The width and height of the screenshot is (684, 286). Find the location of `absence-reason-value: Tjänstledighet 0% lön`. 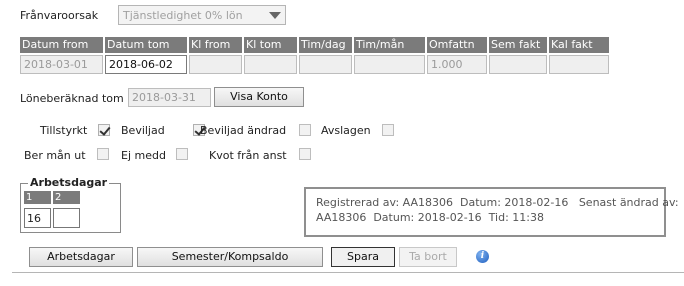

absence-reason-value: Tjänstledighet 0% lön is located at coordinates (183, 15).